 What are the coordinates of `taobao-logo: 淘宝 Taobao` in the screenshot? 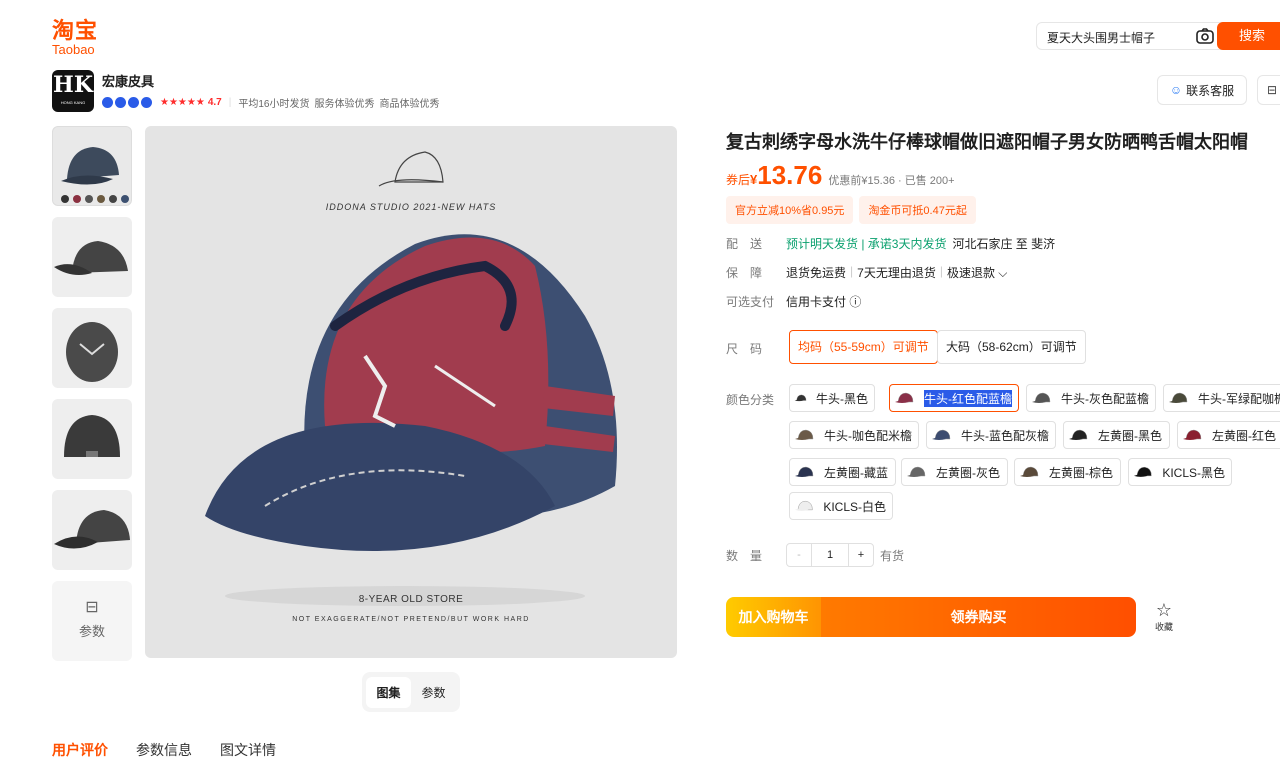 It's located at (82, 38).